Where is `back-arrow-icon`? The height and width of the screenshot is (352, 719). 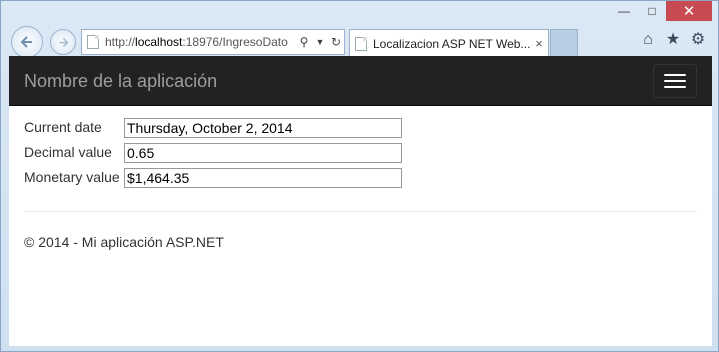 back-arrow-icon is located at coordinates (26, 42).